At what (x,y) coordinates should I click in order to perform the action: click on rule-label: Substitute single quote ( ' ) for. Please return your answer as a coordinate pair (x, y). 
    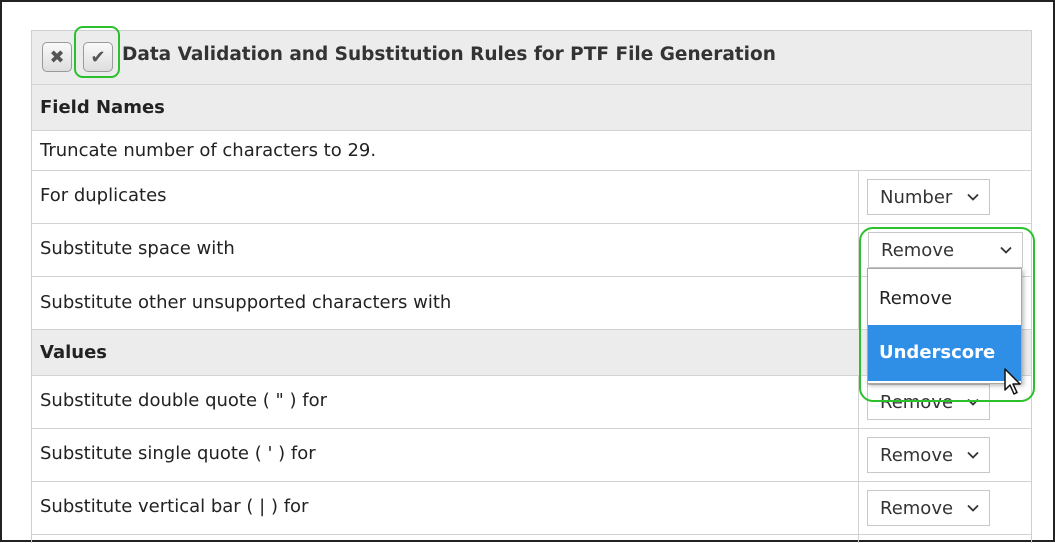
    Looking at the image, I should click on (178, 453).